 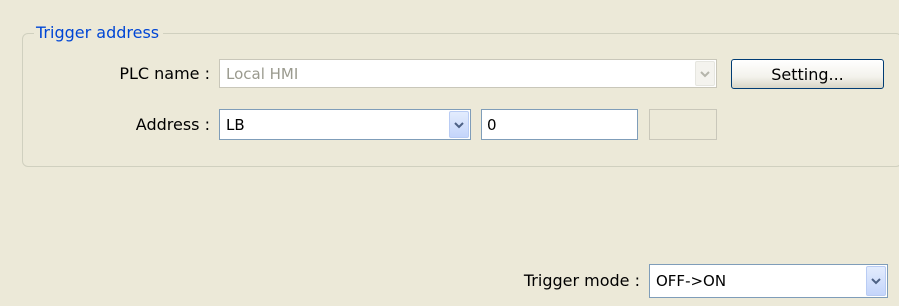 I want to click on trigger-mode-select: OFF->ON, so click(x=768, y=281).